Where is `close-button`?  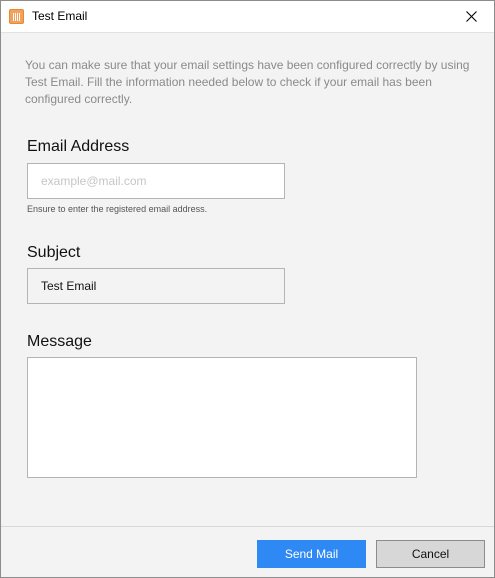
close-button is located at coordinates (471, 16).